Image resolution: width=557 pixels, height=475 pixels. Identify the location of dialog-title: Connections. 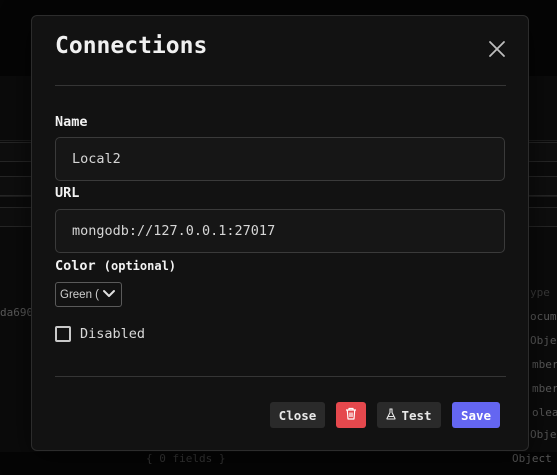
(131, 46).